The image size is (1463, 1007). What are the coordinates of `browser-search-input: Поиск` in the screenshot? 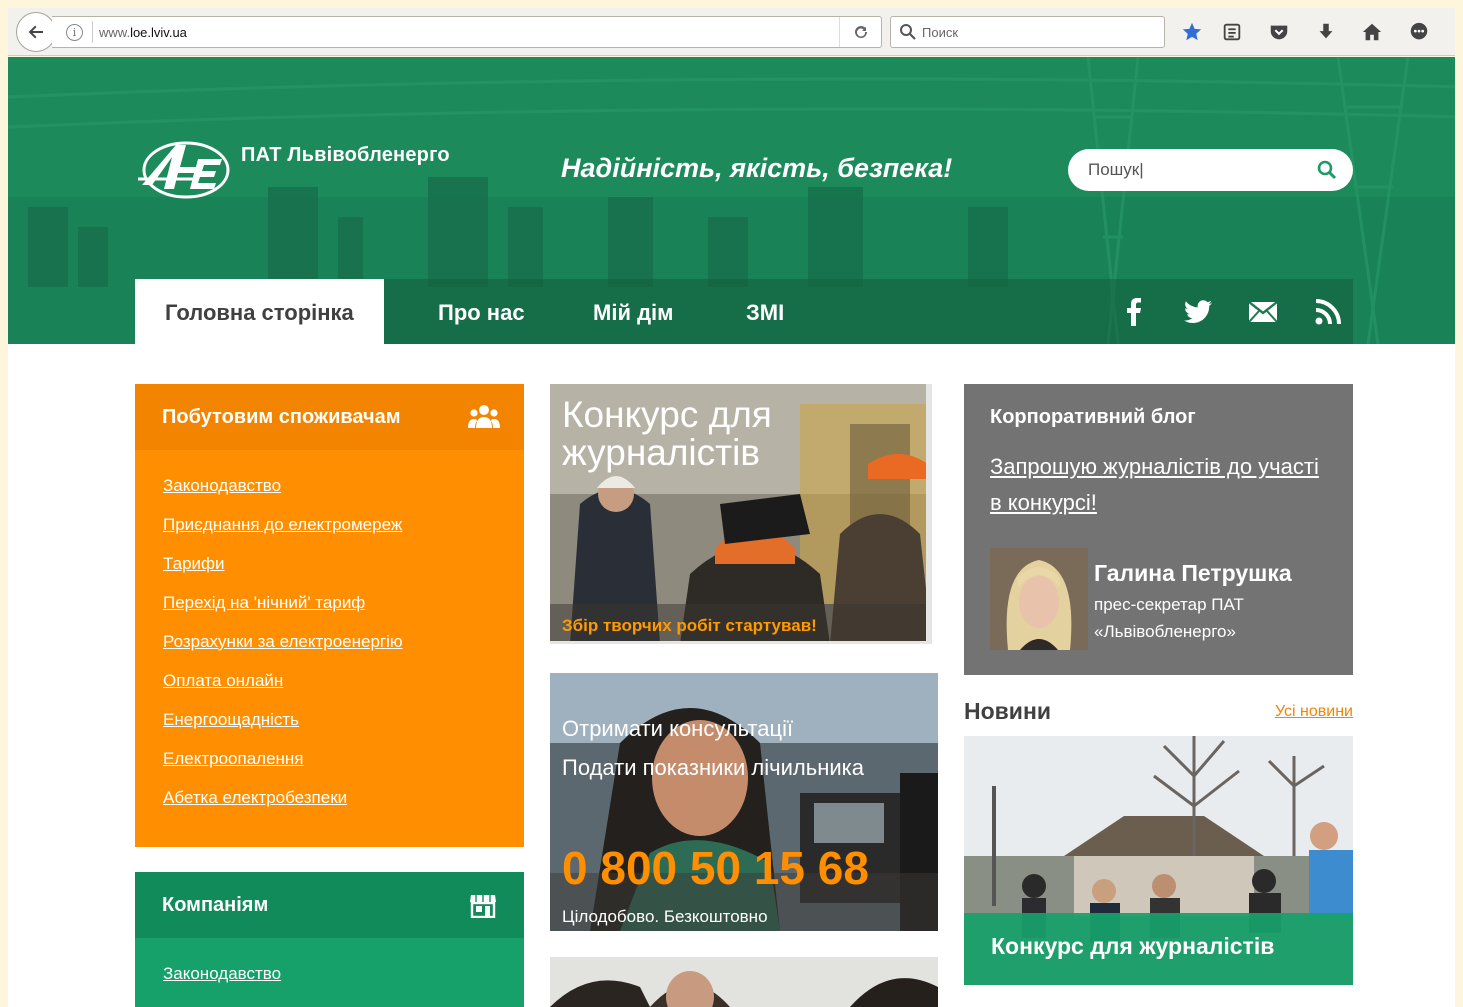 It's located at (1027, 32).